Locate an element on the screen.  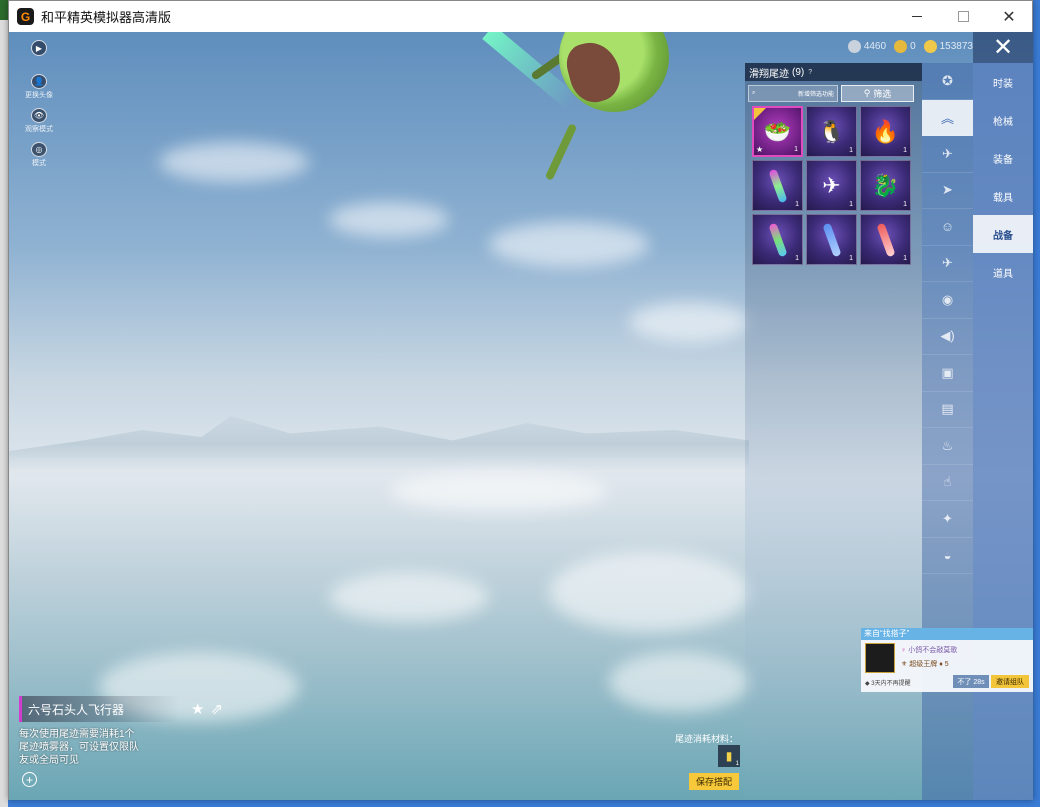
currency-value: 153873 is located at coordinates (956, 46).